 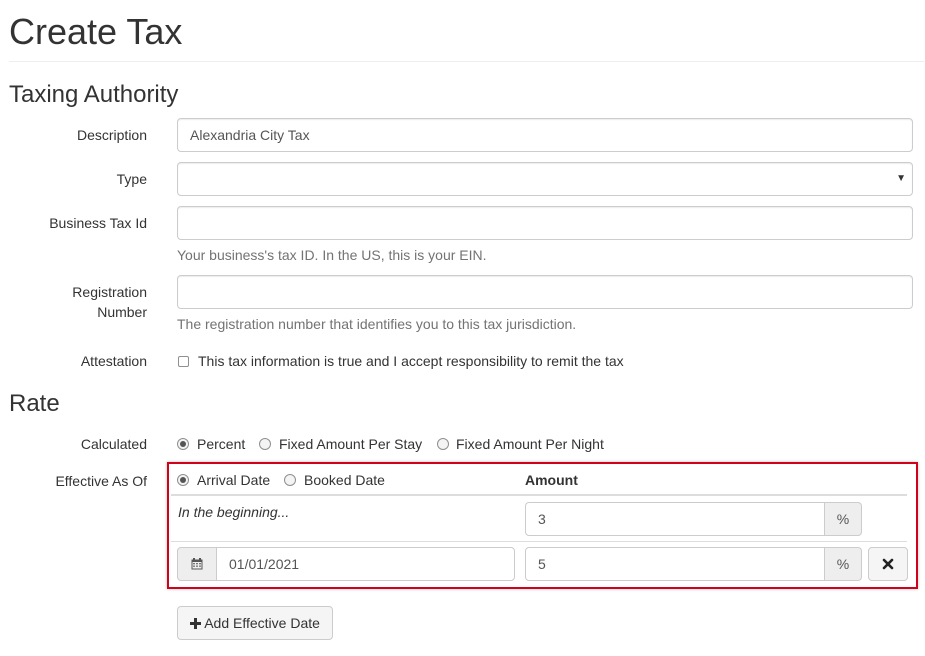 I want to click on add-effective-date-label: Add Effective Date, so click(x=262, y=623).